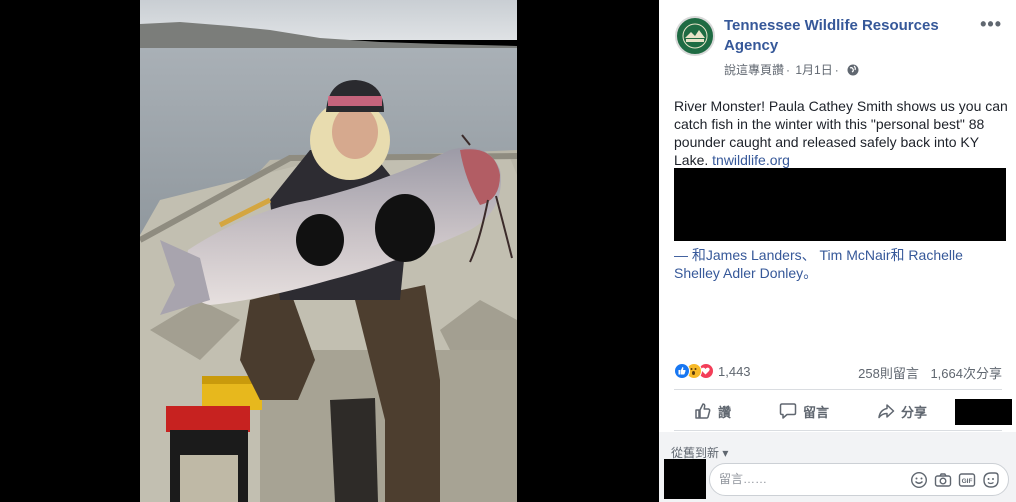 This screenshot has height=502, width=1016. What do you see at coordinates (690, 255) in the screenshot?
I see `tagged-prefix: — 和` at bounding box center [690, 255].